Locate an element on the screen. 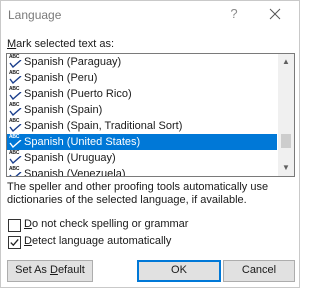  detect-language-label: Detect language automatically is located at coordinates (97, 241).